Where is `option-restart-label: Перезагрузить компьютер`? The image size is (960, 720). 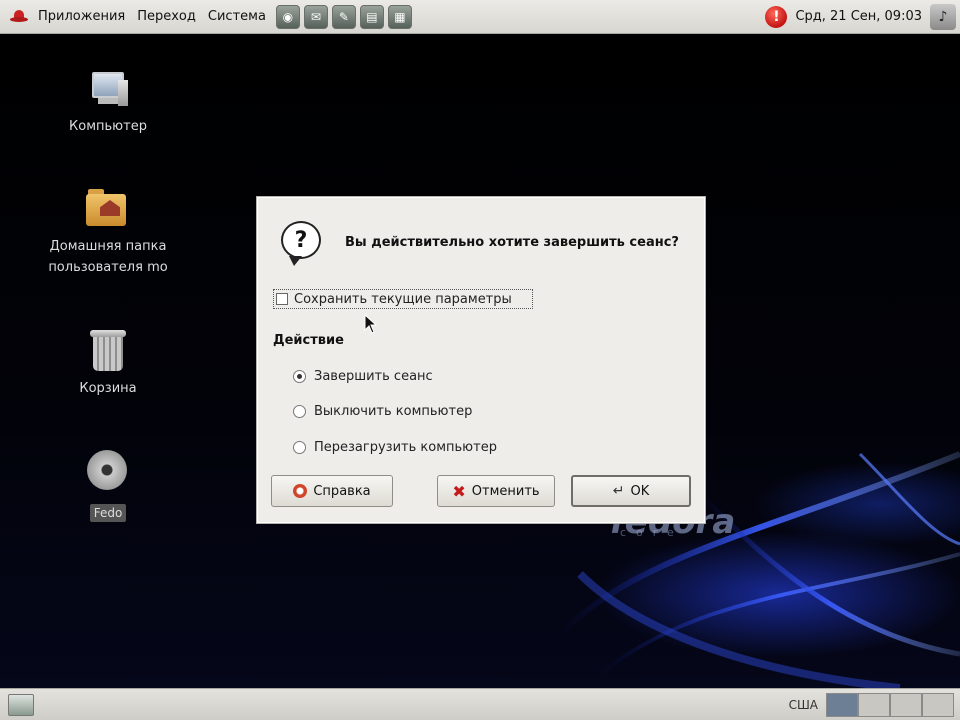
option-restart-label: Перезагрузить компьютер is located at coordinates (405, 447).